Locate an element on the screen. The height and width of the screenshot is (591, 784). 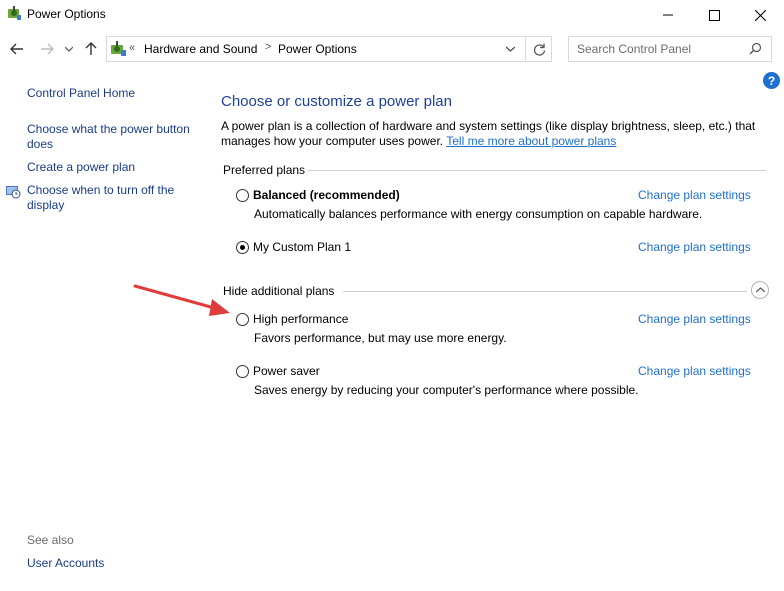
change-plan-settings-custom: Change plan settings is located at coordinates (694, 247).